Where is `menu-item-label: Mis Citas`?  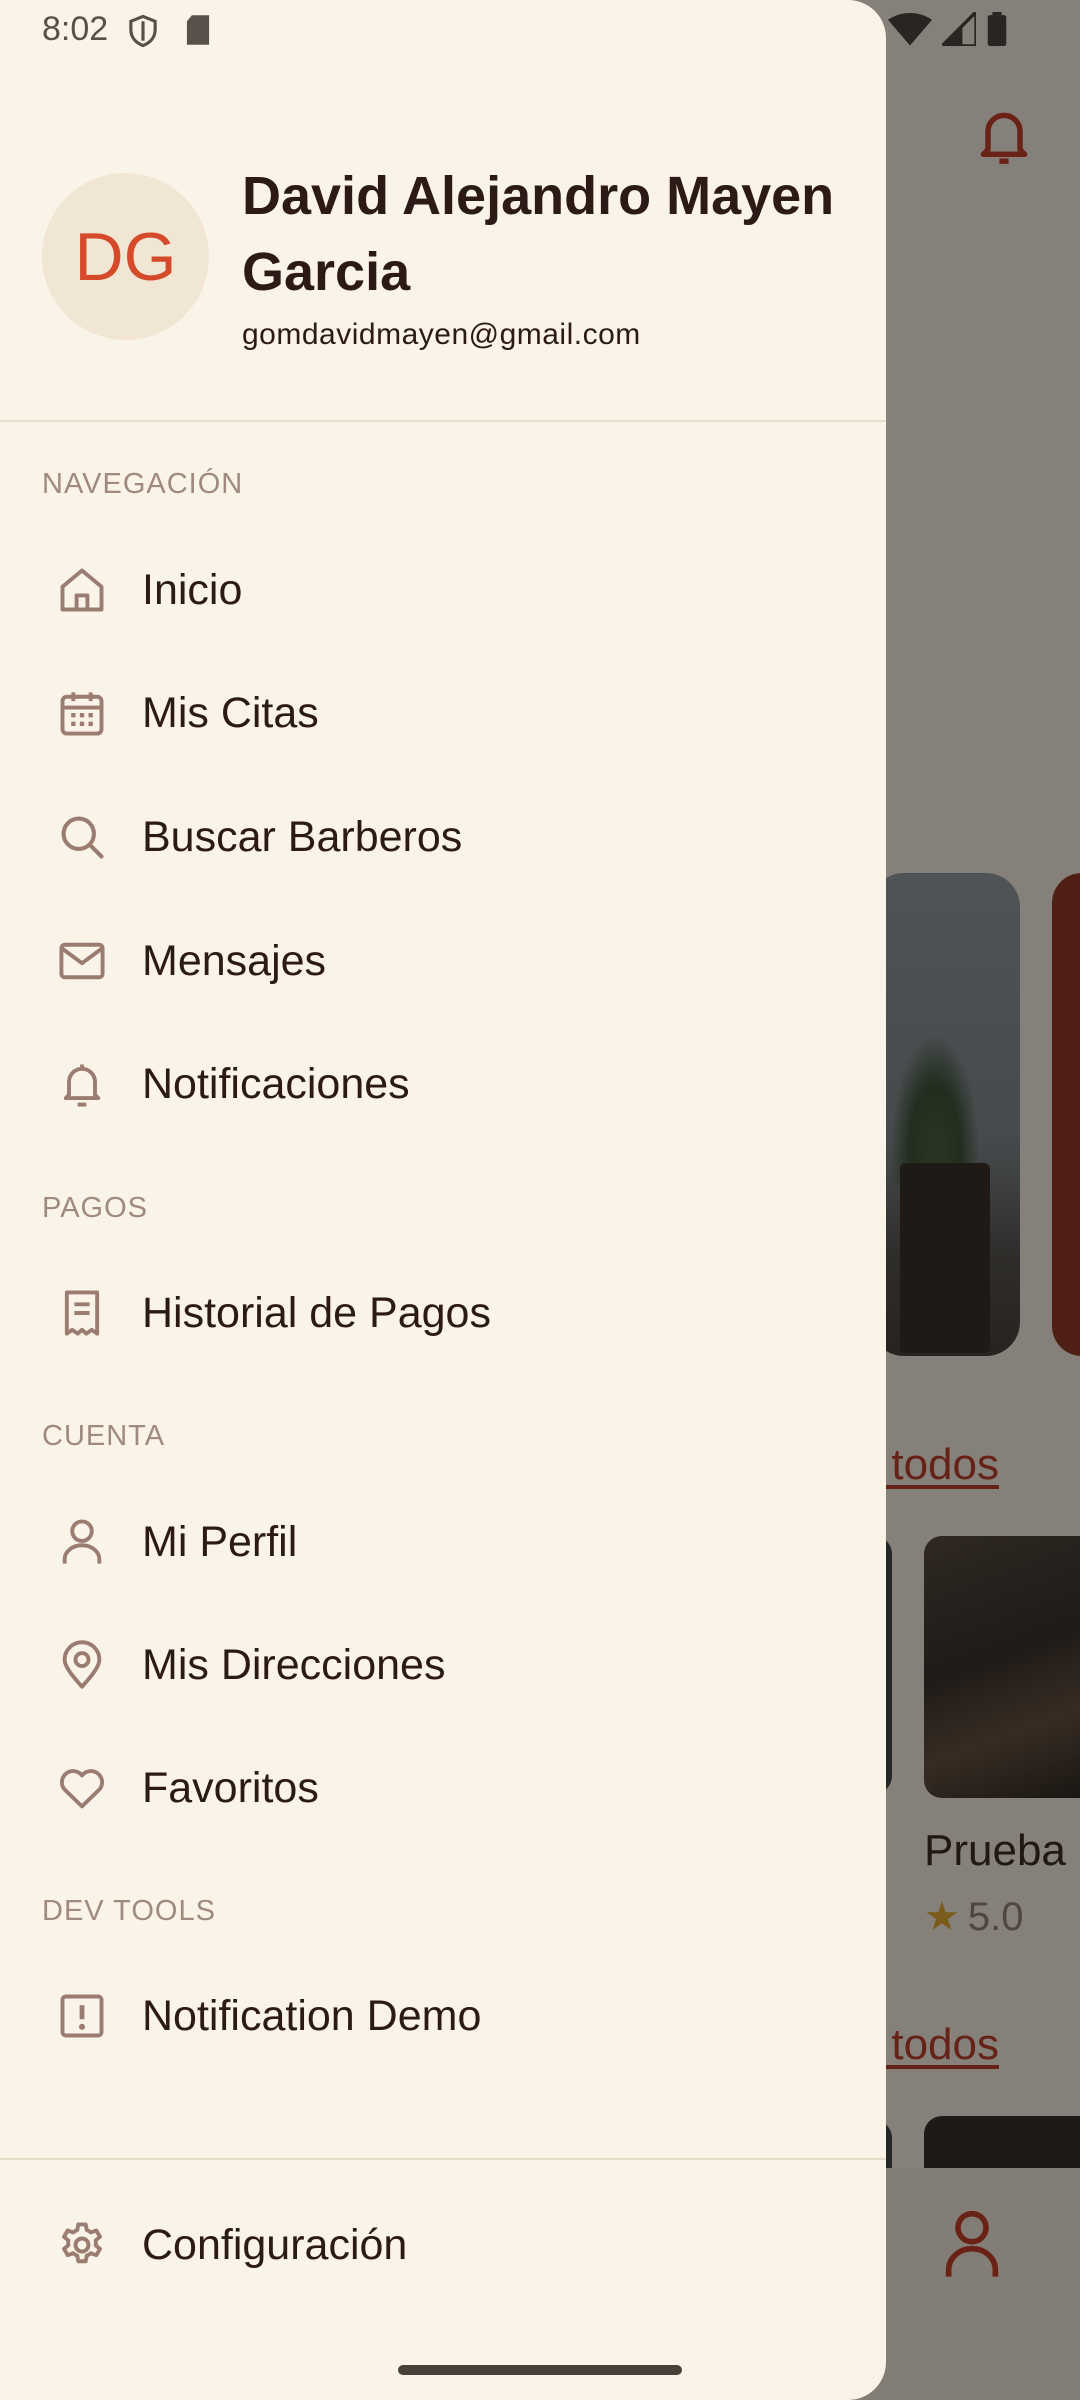
menu-item-label: Mis Citas is located at coordinates (230, 712).